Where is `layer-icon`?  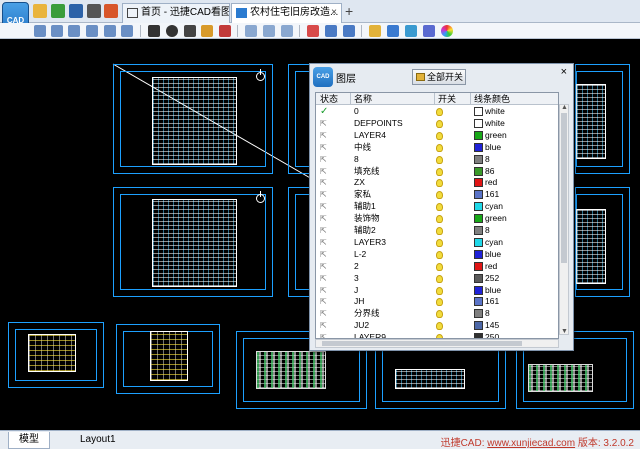
layer-icon is located at coordinates (393, 31).